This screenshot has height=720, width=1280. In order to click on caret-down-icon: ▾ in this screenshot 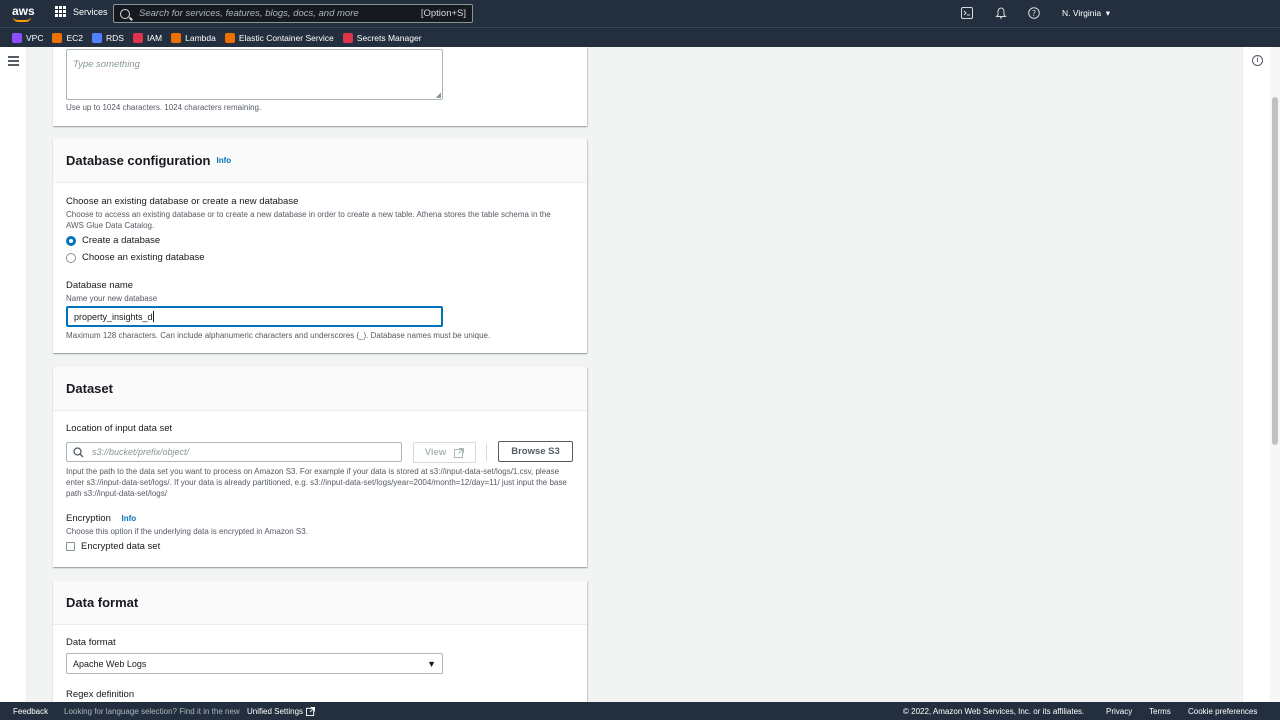, I will do `click(1107, 13)`.